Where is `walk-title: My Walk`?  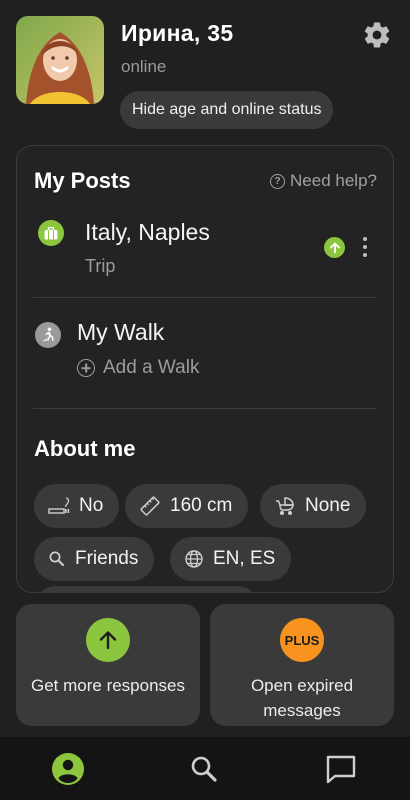 walk-title: My Walk is located at coordinates (121, 332).